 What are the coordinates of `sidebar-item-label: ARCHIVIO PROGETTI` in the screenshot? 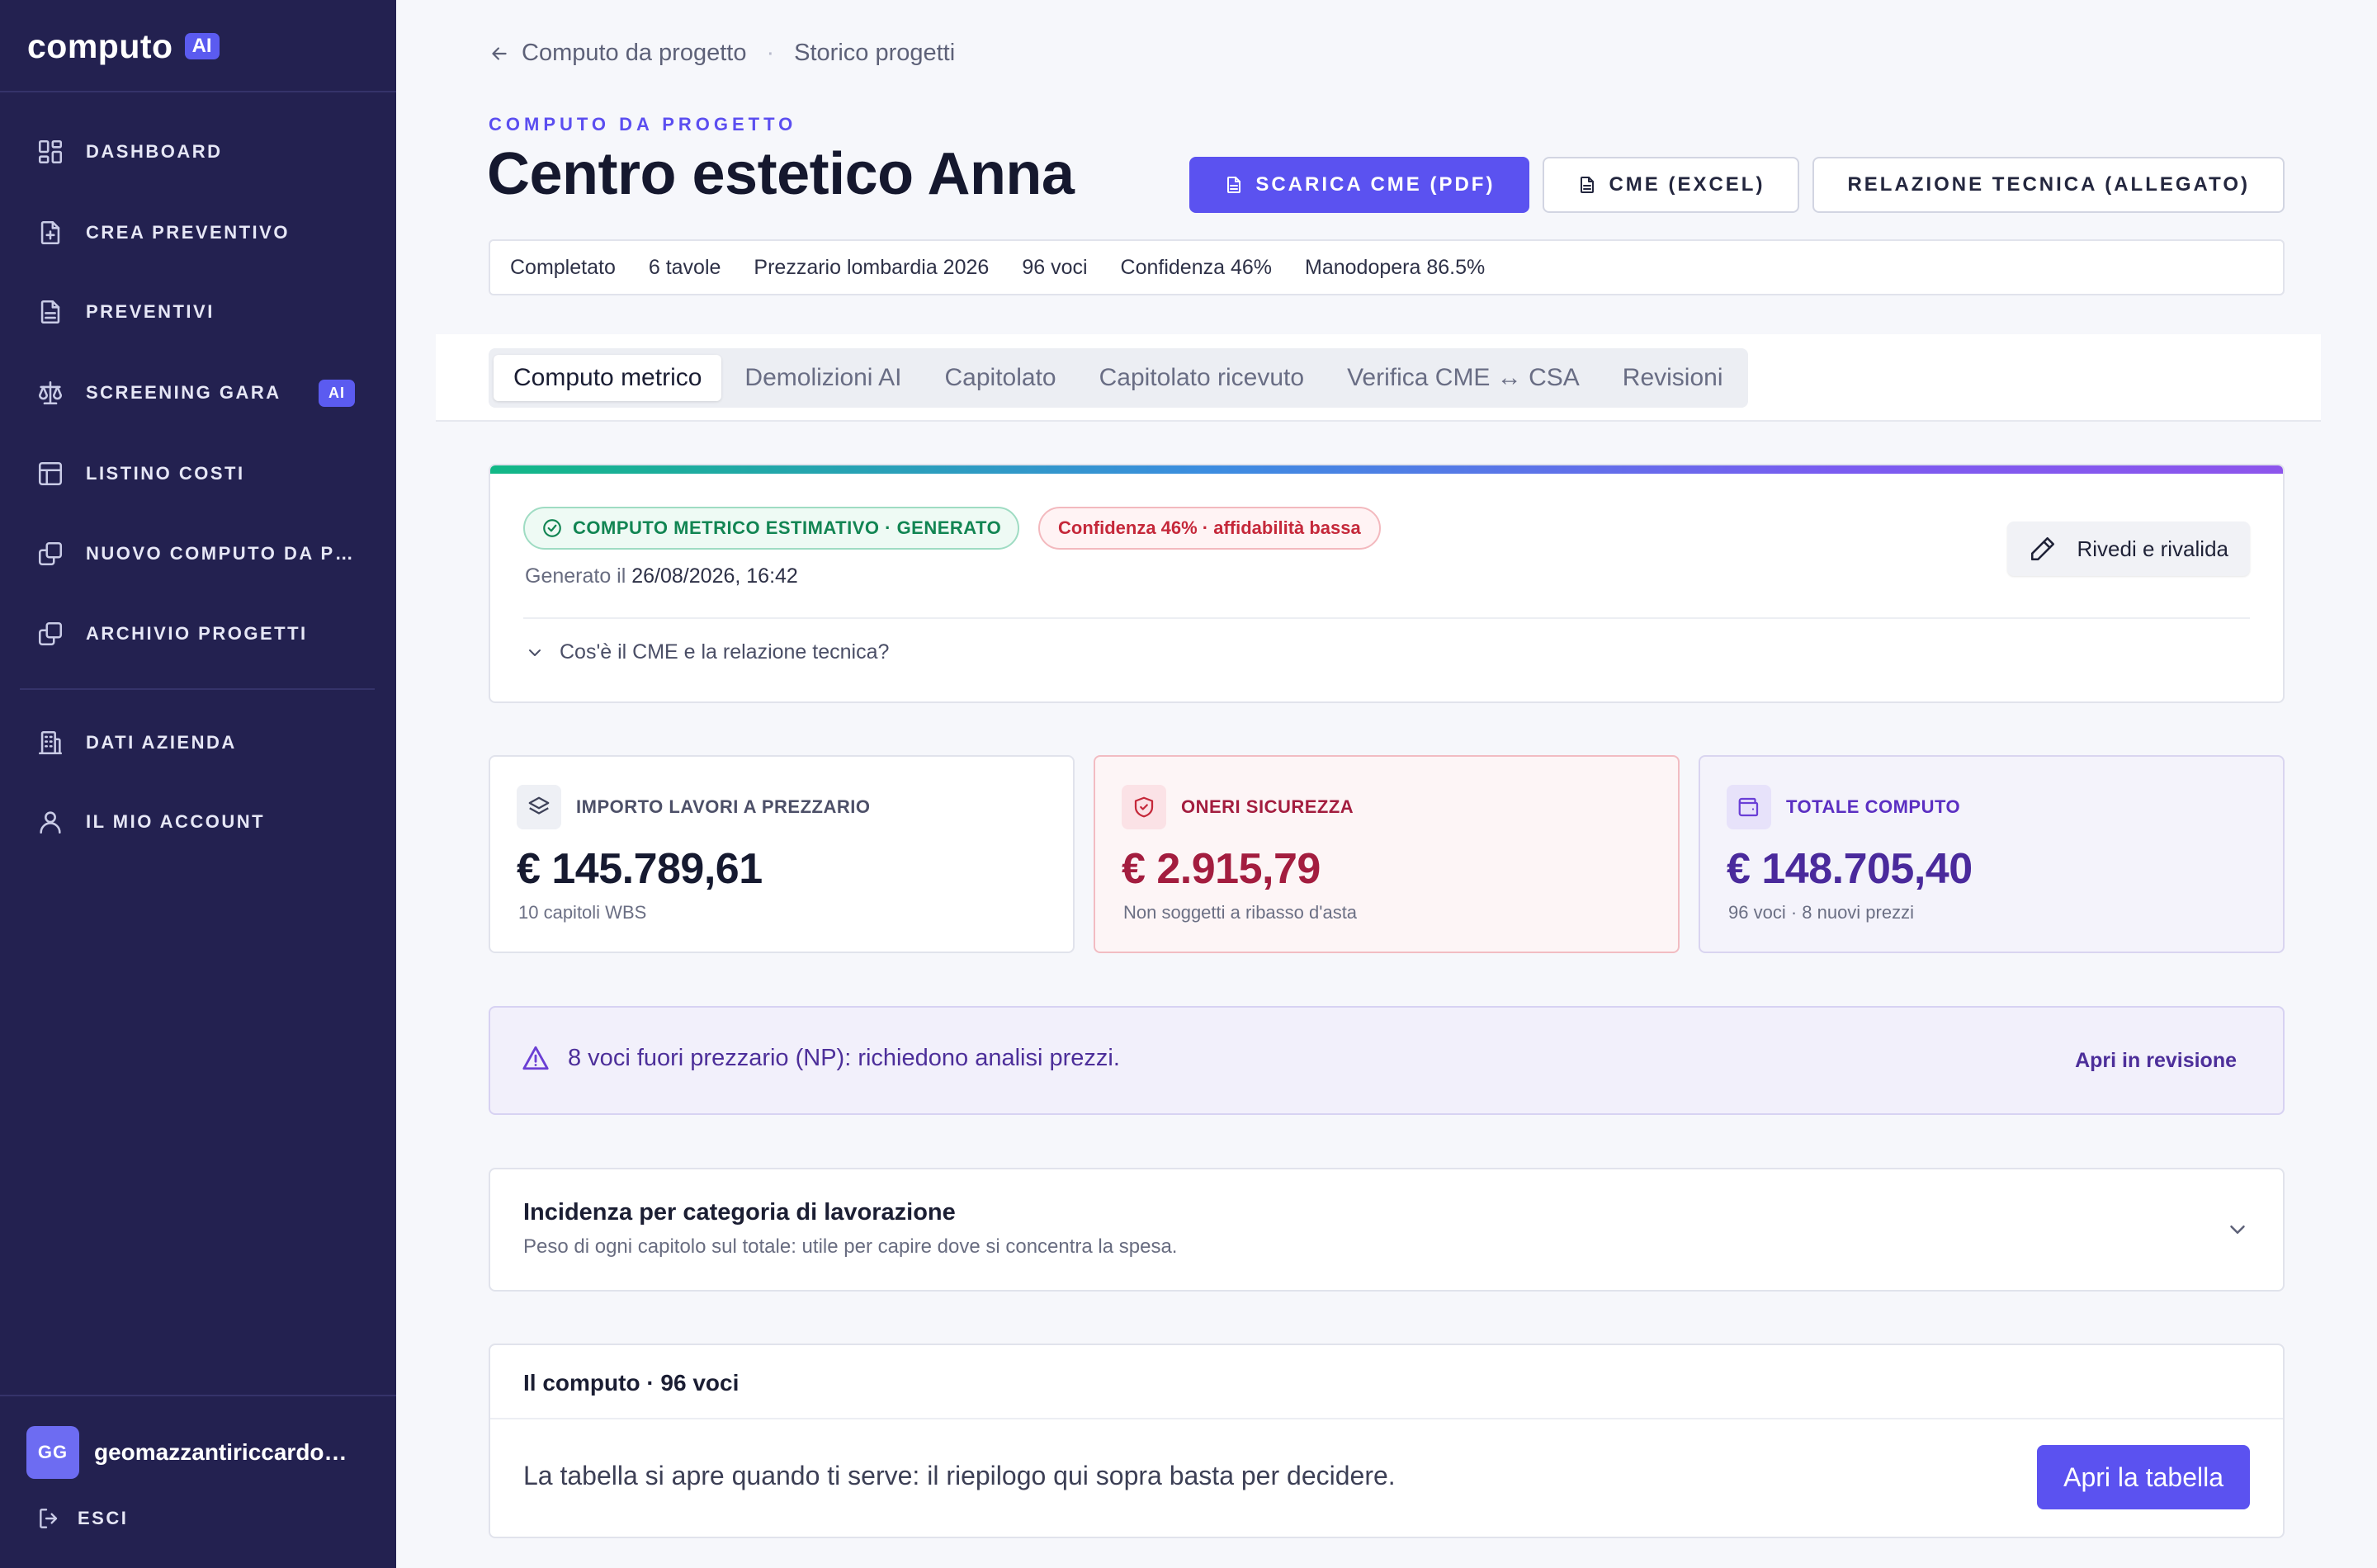 It's located at (197, 633).